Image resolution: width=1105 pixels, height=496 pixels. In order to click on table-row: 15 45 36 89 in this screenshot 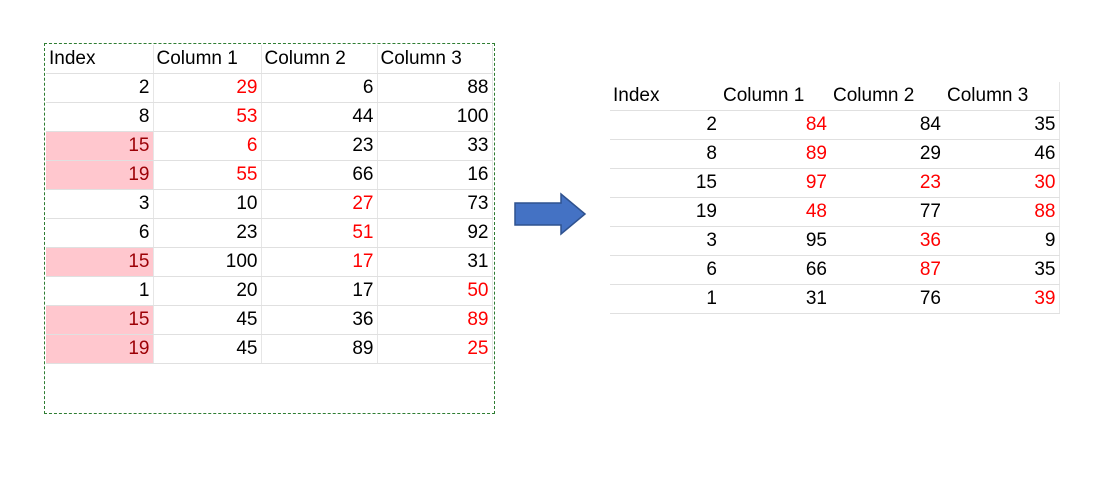, I will do `click(269, 320)`.